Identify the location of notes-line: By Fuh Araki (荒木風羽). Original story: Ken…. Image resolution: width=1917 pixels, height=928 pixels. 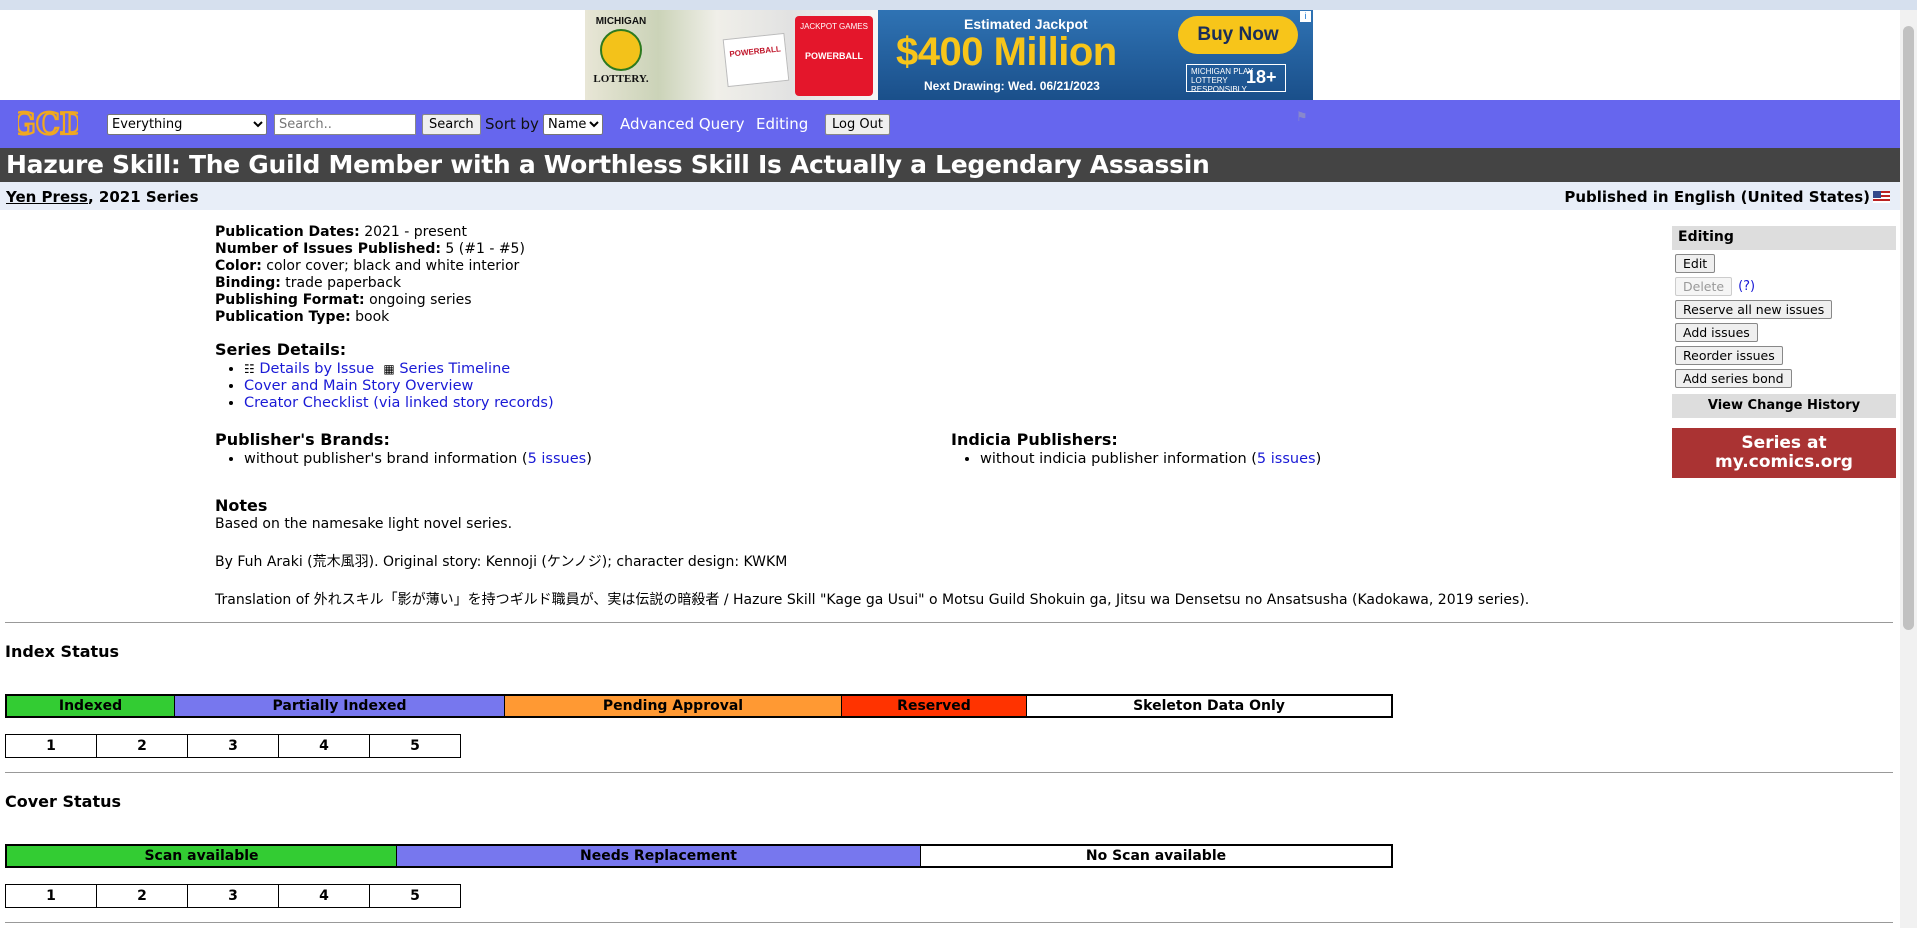
(501, 562).